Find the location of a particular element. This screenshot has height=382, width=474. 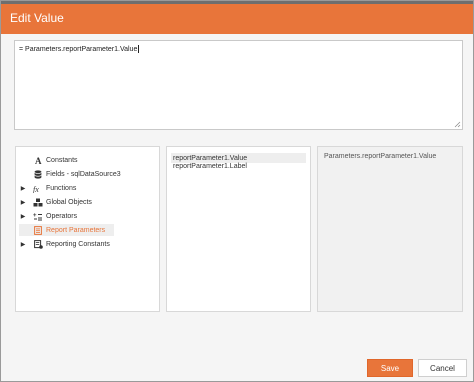

tree-item-reporting-constants: ▶ Reporting Constants is located at coordinates (64, 244).